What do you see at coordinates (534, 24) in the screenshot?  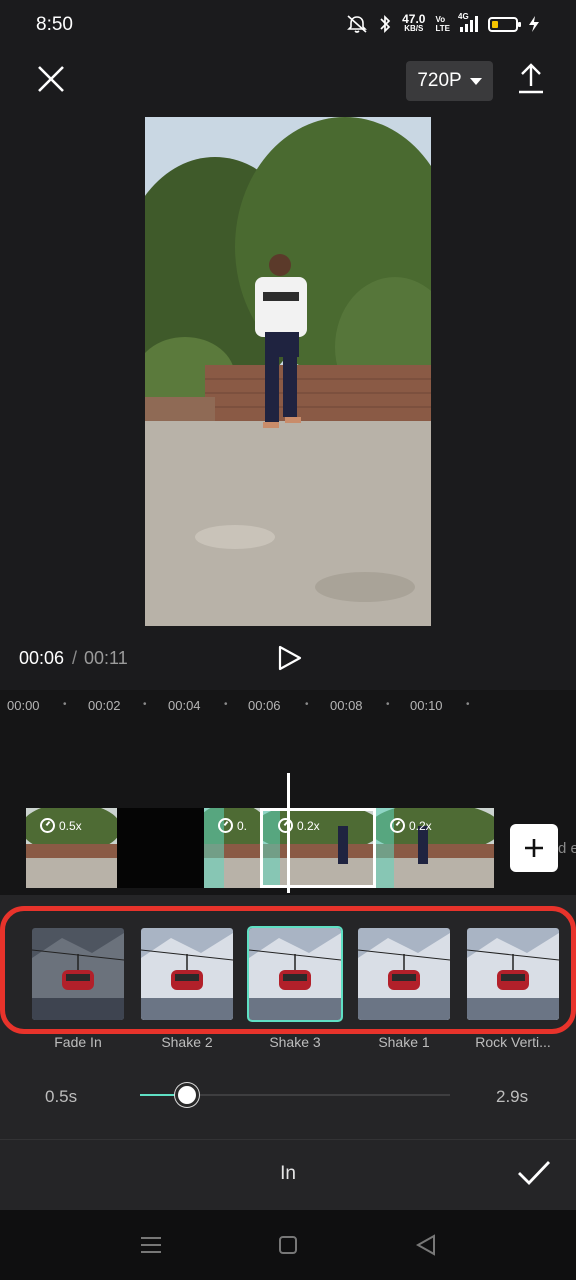 I see `charging-icon` at bounding box center [534, 24].